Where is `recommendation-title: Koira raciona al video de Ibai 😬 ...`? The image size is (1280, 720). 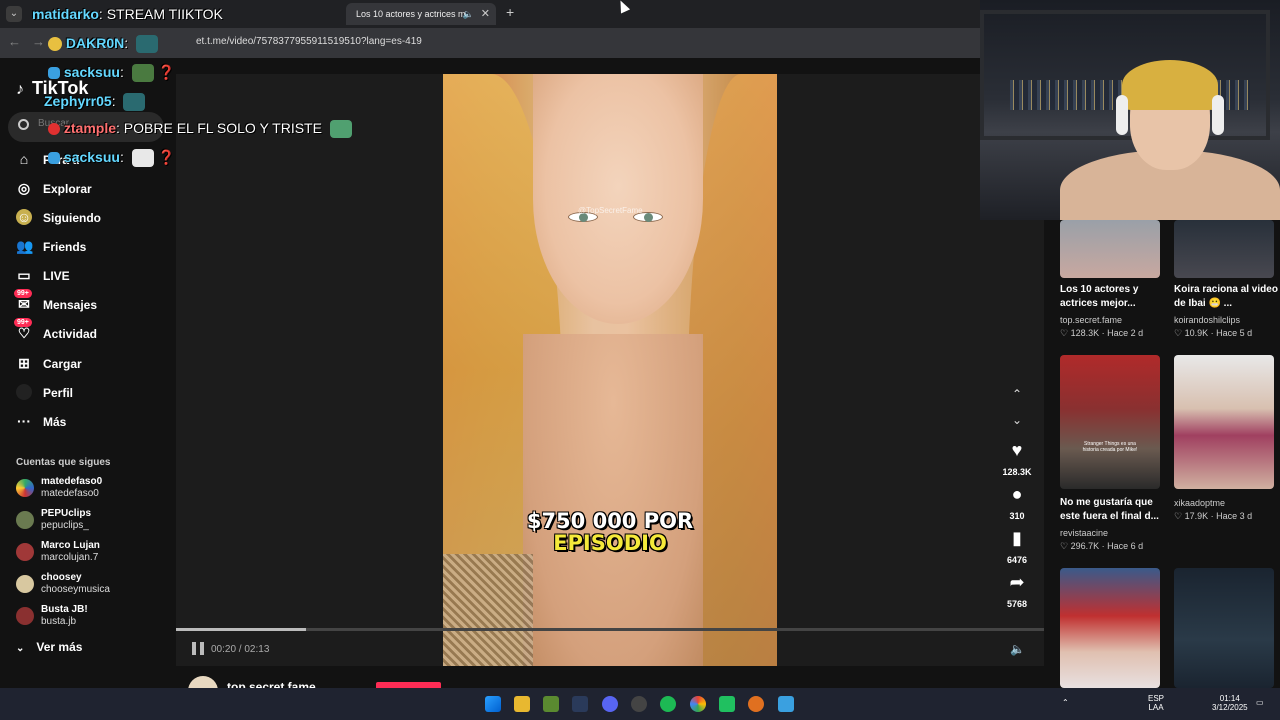
recommendation-title: Koira raciona al video de Ibai 😬 ... is located at coordinates (1227, 297).